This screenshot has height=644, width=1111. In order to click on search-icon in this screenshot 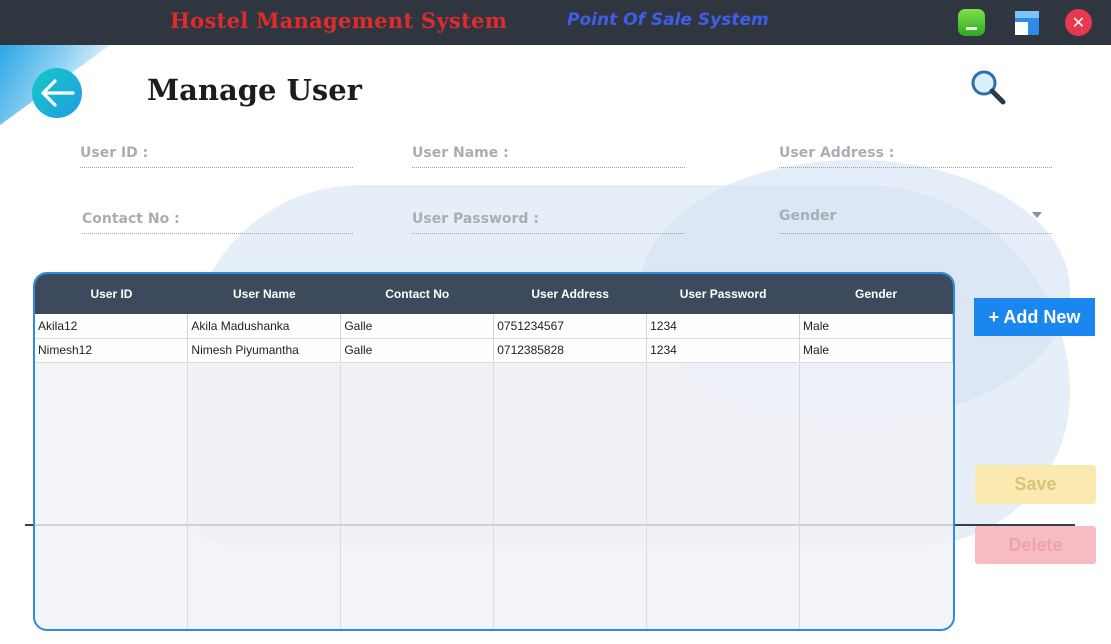, I will do `click(988, 88)`.